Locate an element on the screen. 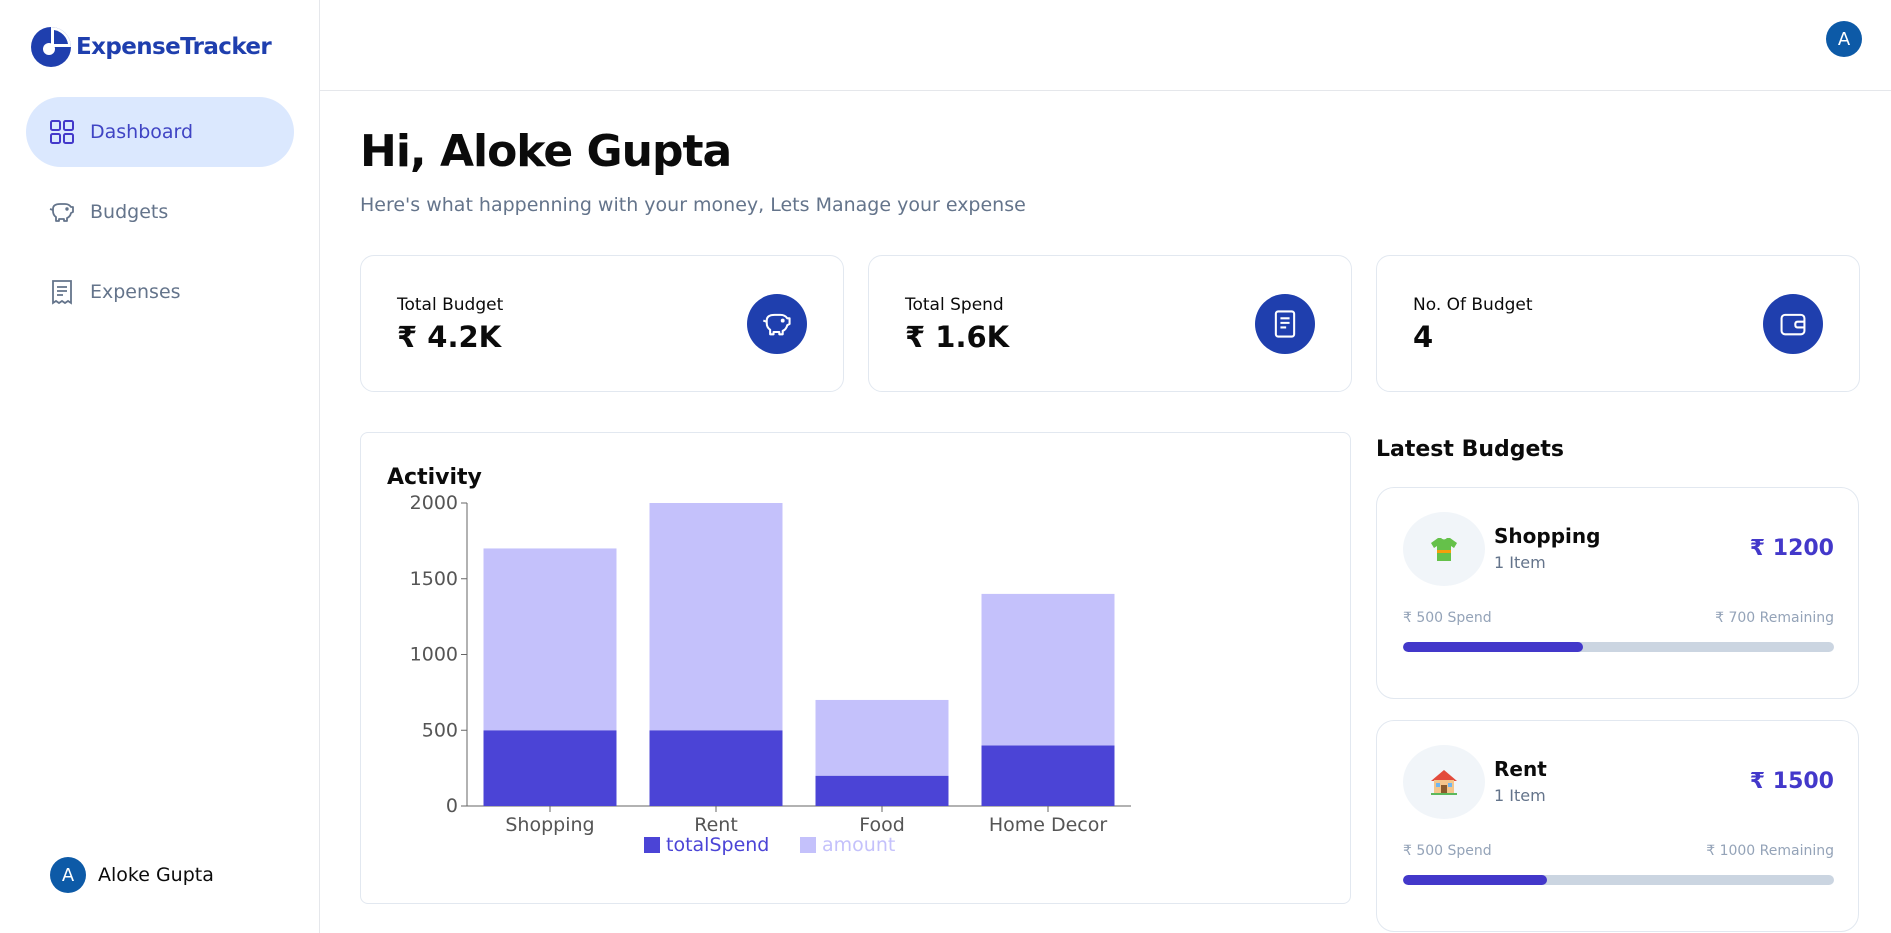 This screenshot has height=933, width=1891. stat-card-total-budget: Total Budget ₹ 4.2K is located at coordinates (602, 323).